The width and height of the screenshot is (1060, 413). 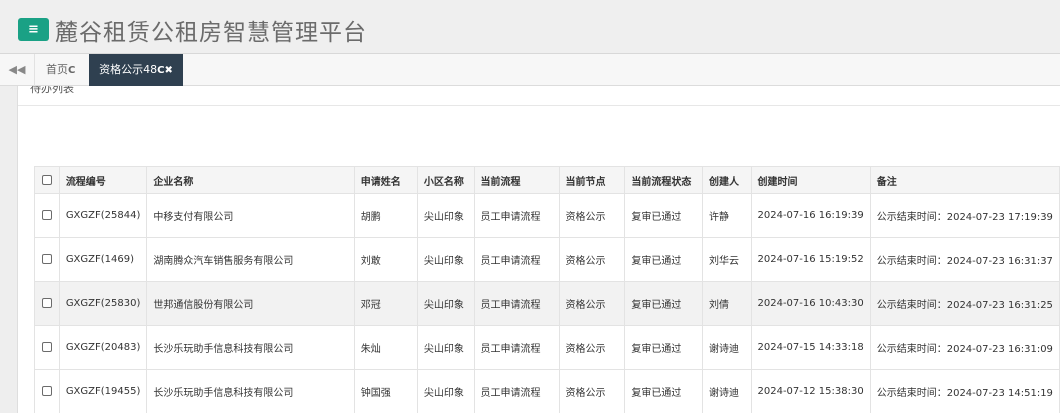 What do you see at coordinates (385, 180) in the screenshot?
I see `col-header: 申请姓名` at bounding box center [385, 180].